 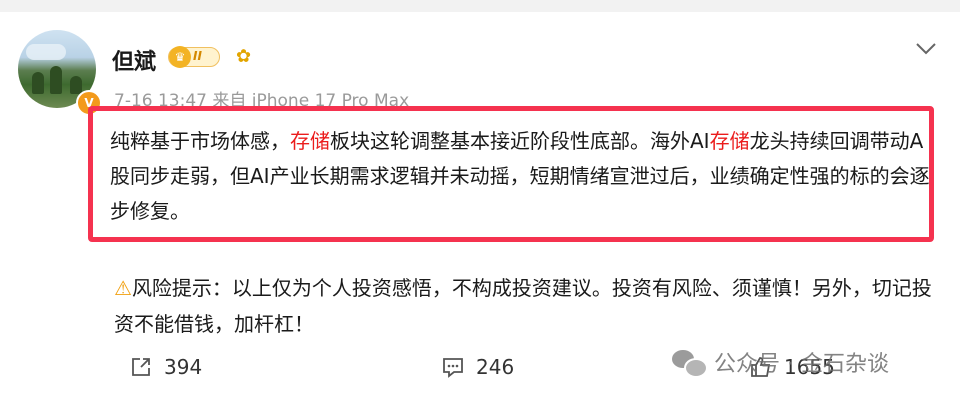 What do you see at coordinates (197, 56) in the screenshot?
I see `level-label: II` at bounding box center [197, 56].